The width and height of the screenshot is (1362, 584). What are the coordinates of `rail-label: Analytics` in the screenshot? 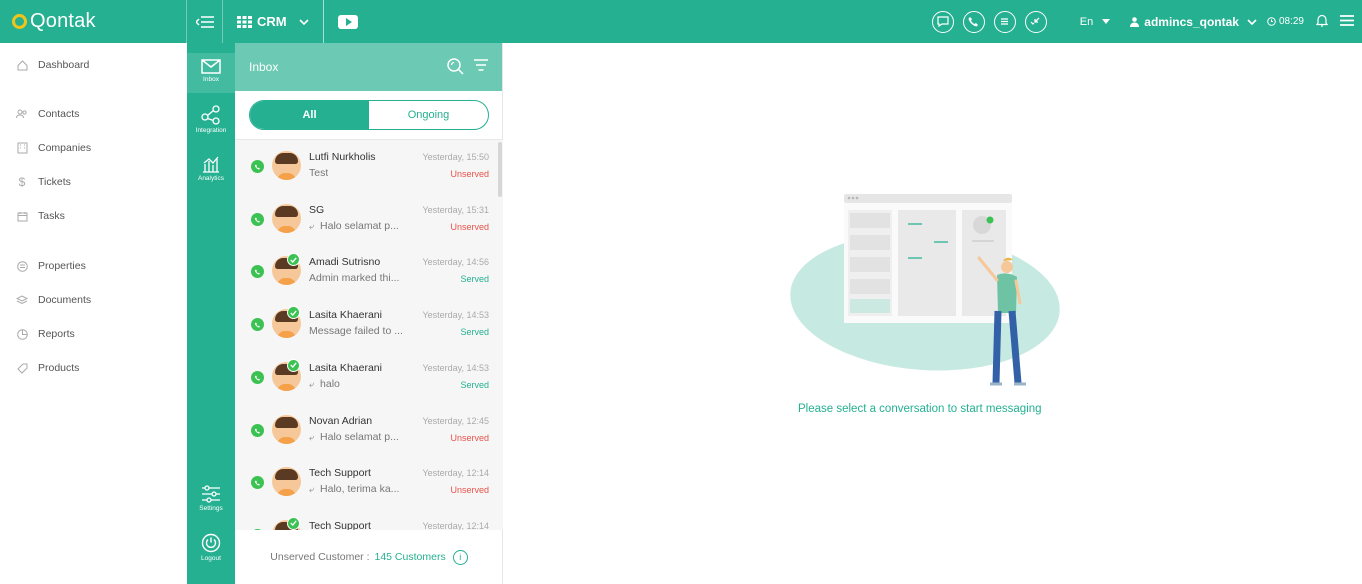 It's located at (210, 178).